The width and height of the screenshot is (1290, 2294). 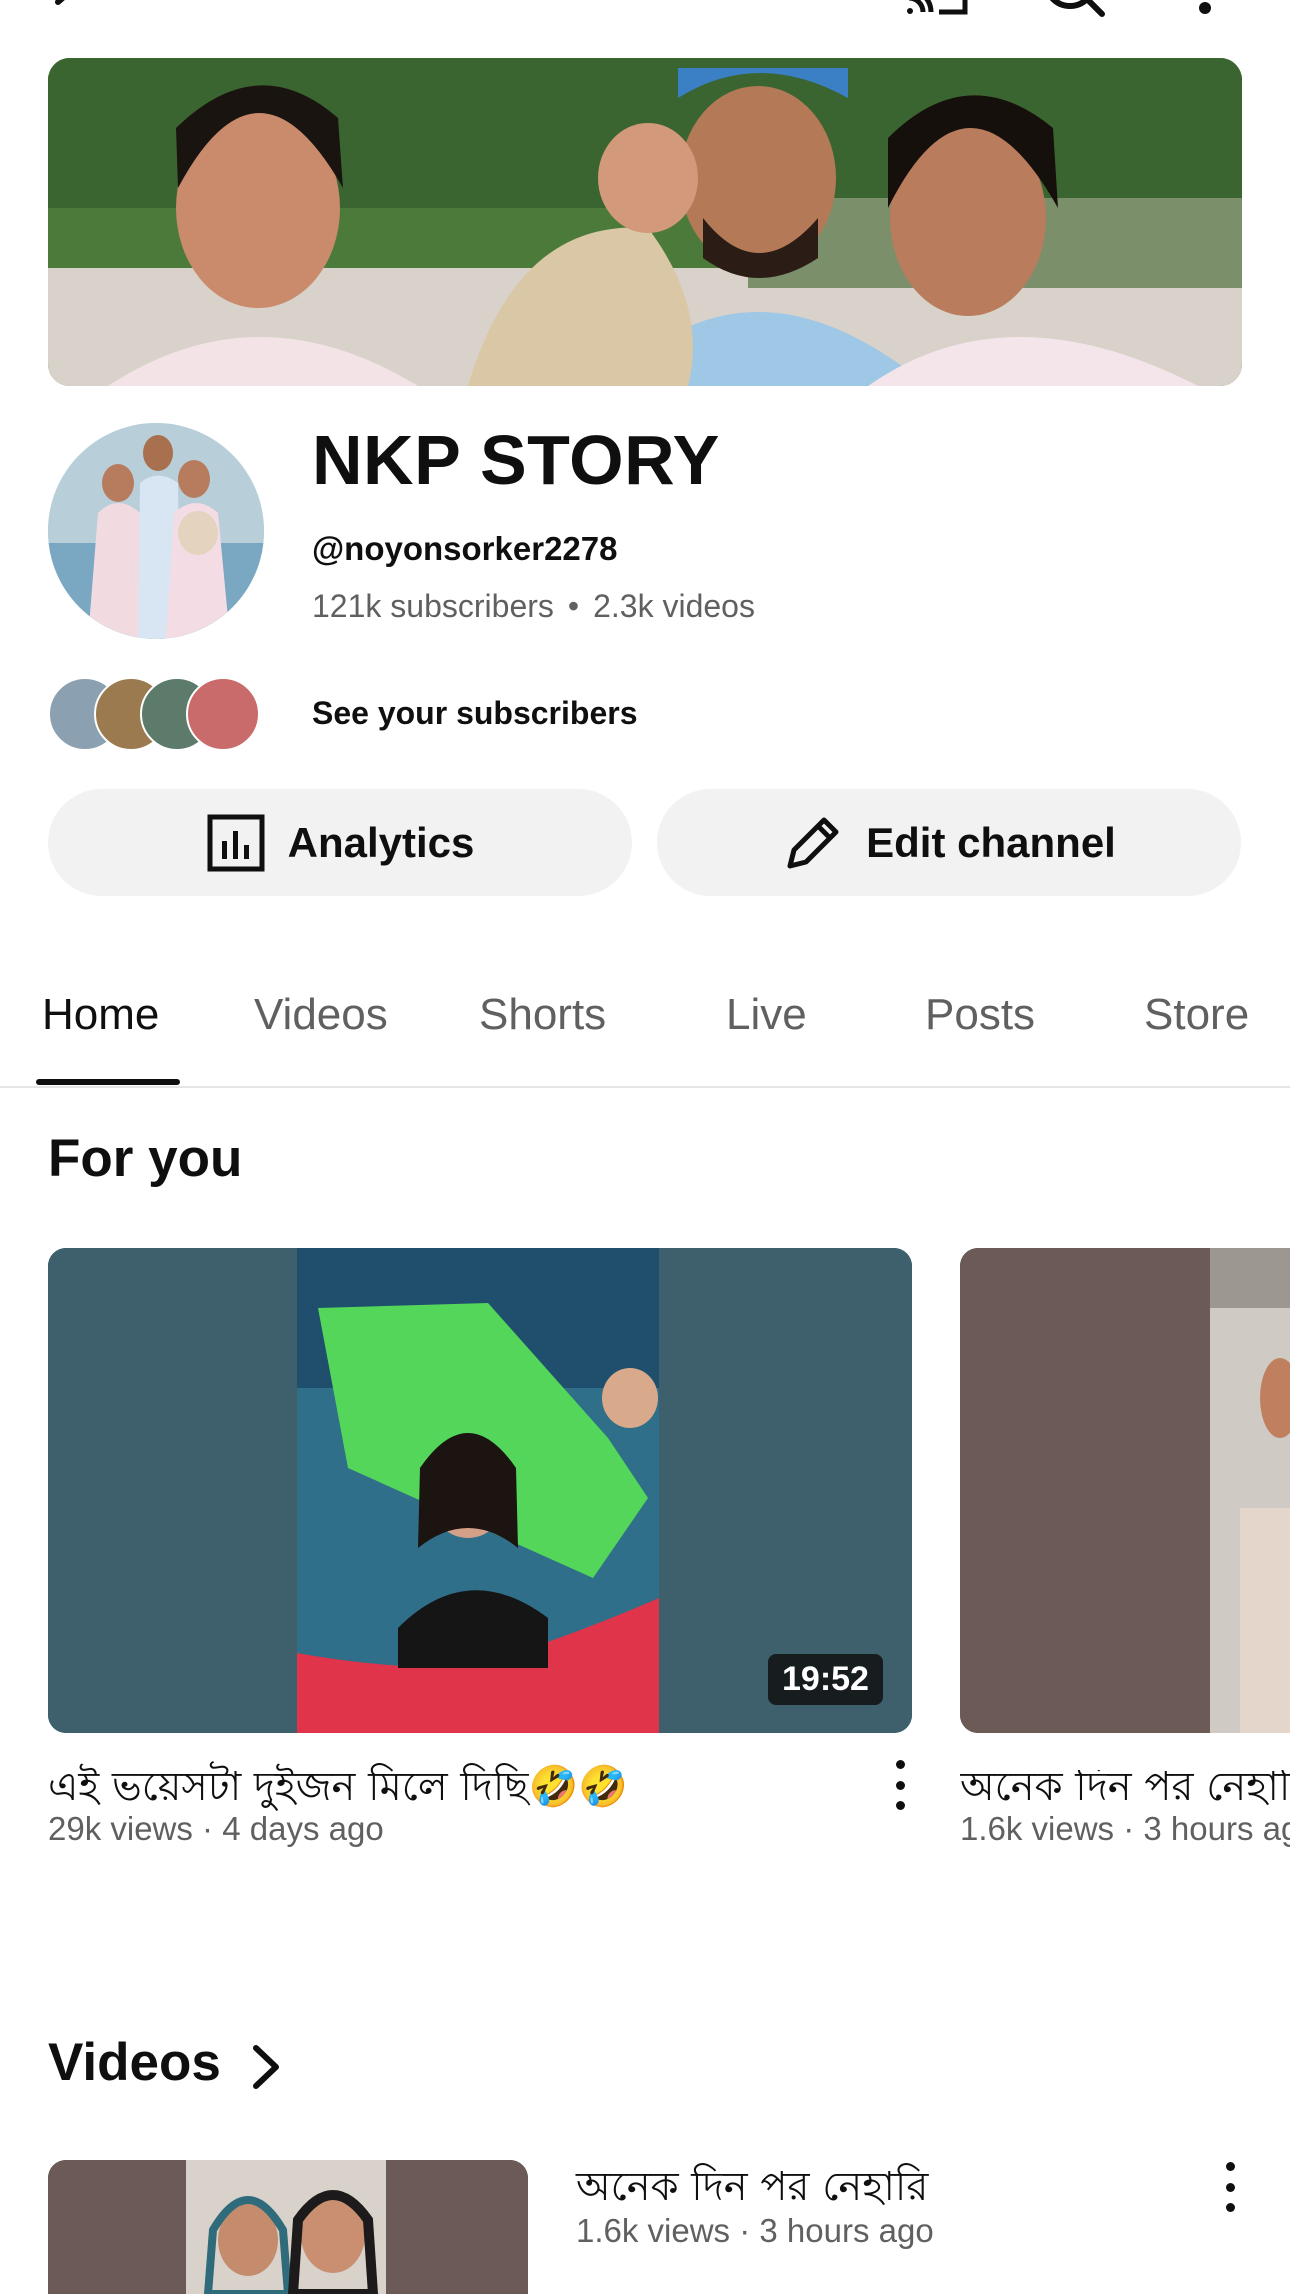 I want to click on videos-section-title: Videos, so click(x=134, y=2062).